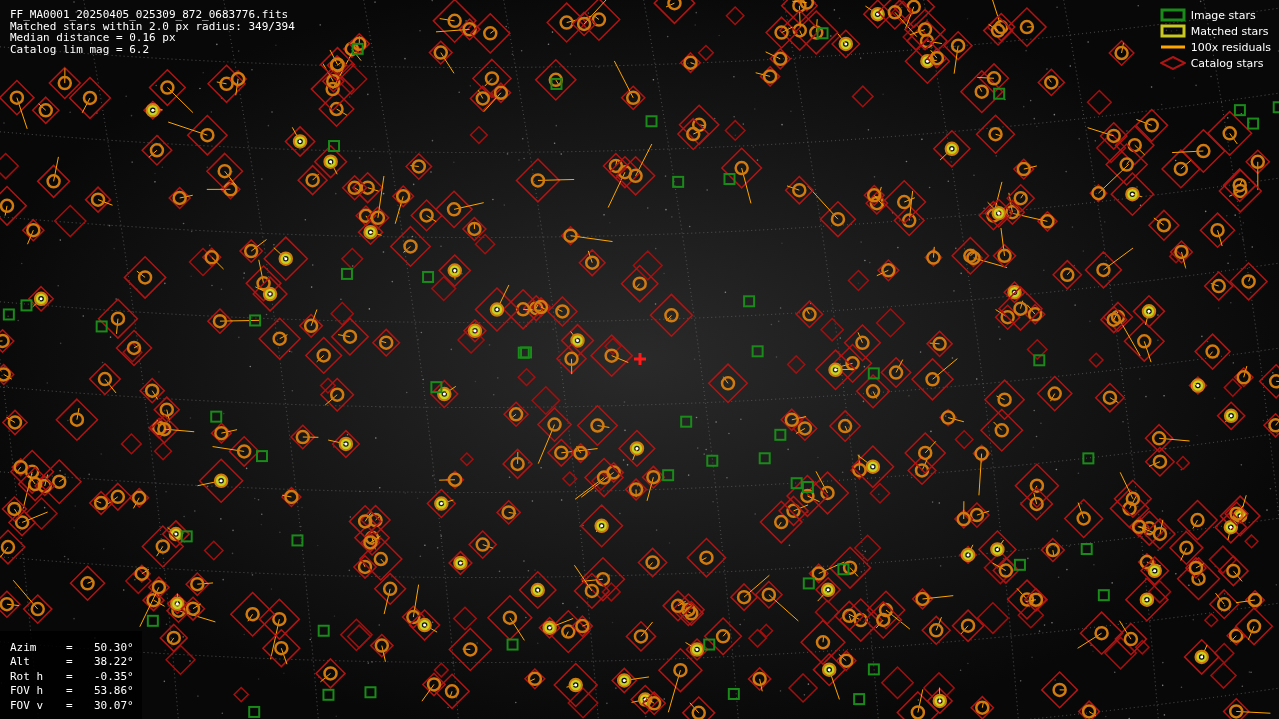 This screenshot has width=1279, height=719. Describe the element at coordinates (1229, 31) in the screenshot. I see `legend-label: Matched stars` at that location.